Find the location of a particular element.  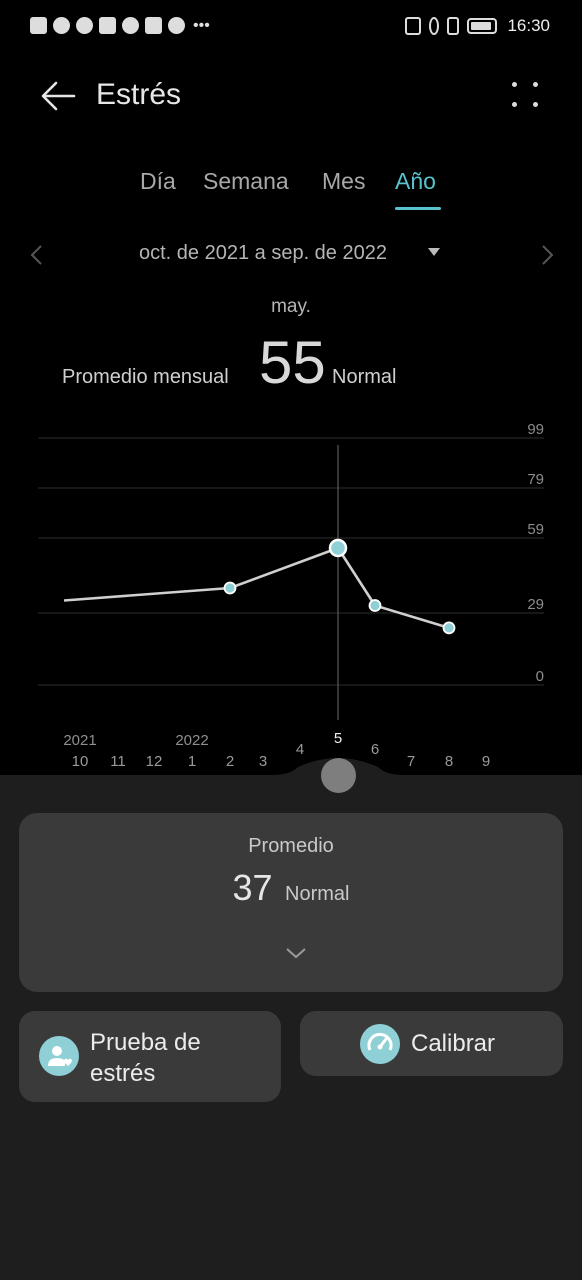

expand-button is located at coordinates (296, 953).